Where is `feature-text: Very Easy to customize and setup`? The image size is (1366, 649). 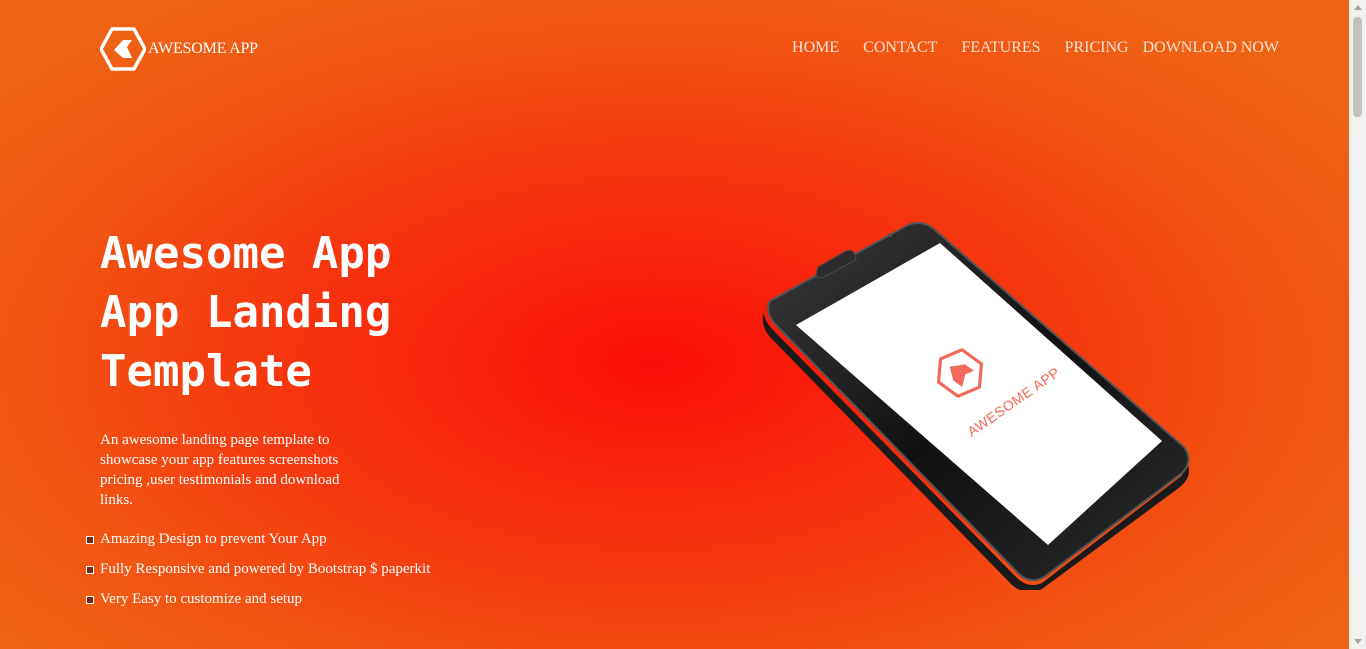 feature-text: Very Easy to customize and setup is located at coordinates (201, 599).